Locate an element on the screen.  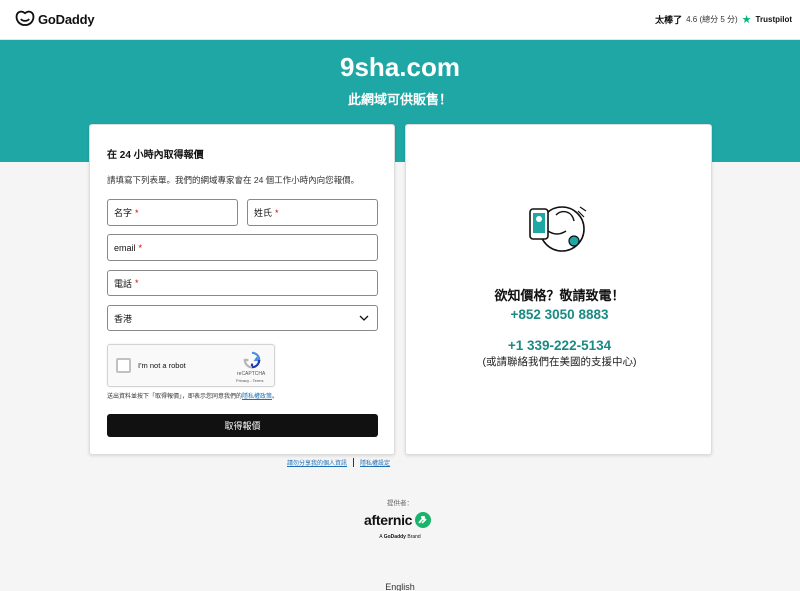
brand-prefix: A is located at coordinates (381, 537).